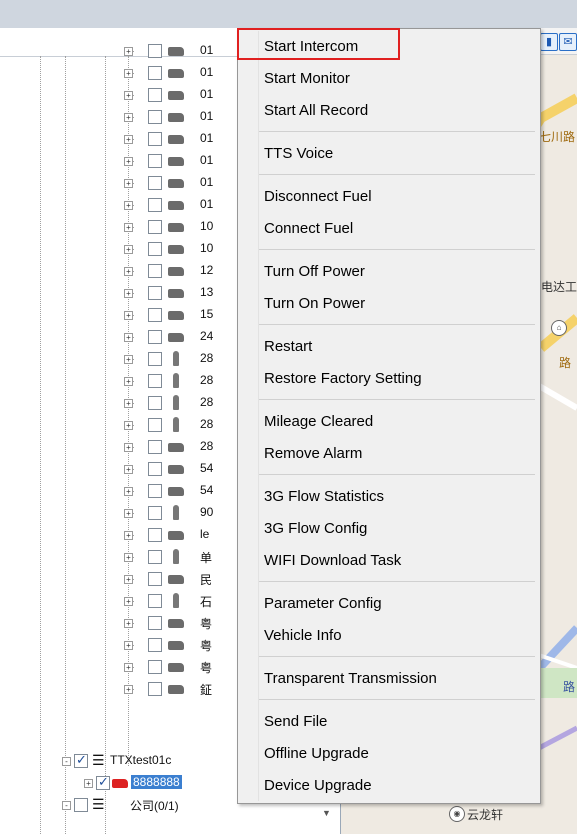  I want to click on menu-item-tts-voice: TTS Voice, so click(298, 153).